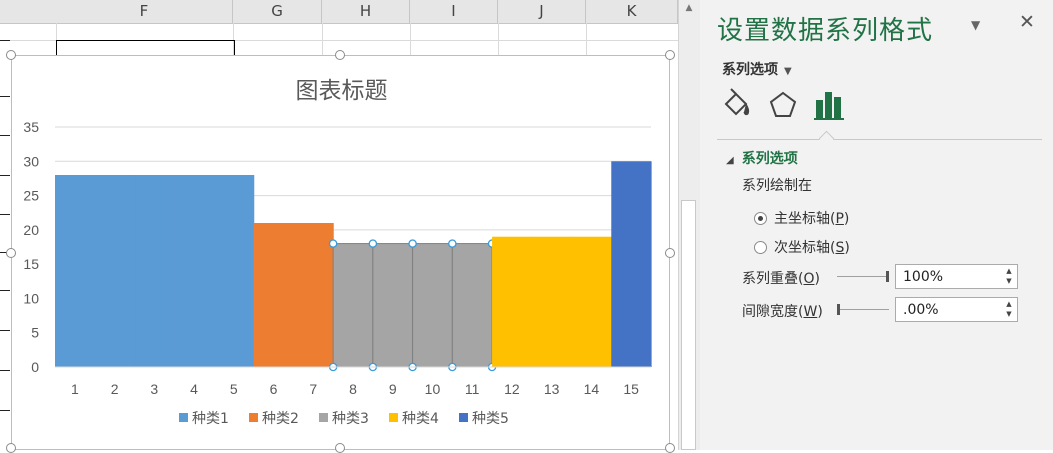 The image size is (1053, 453). What do you see at coordinates (773, 279) in the screenshot?
I see `overlap-text: 系列重叠(` at bounding box center [773, 279].